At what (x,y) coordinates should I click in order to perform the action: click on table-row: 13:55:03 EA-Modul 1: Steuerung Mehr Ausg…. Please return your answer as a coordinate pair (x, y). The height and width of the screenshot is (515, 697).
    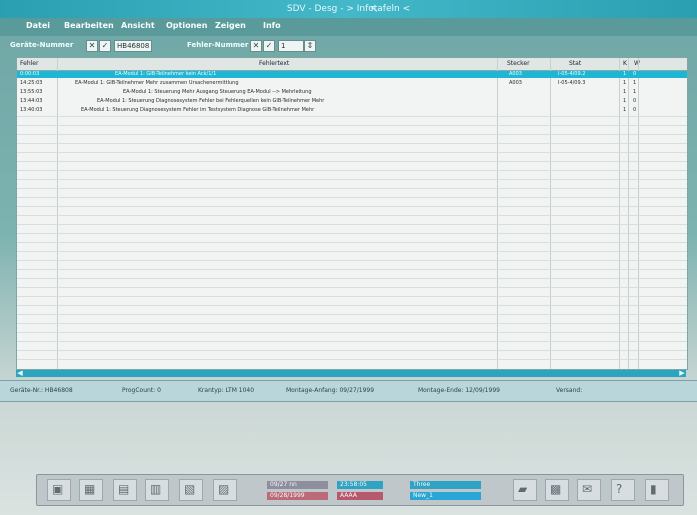
    Looking at the image, I should click on (352, 92).